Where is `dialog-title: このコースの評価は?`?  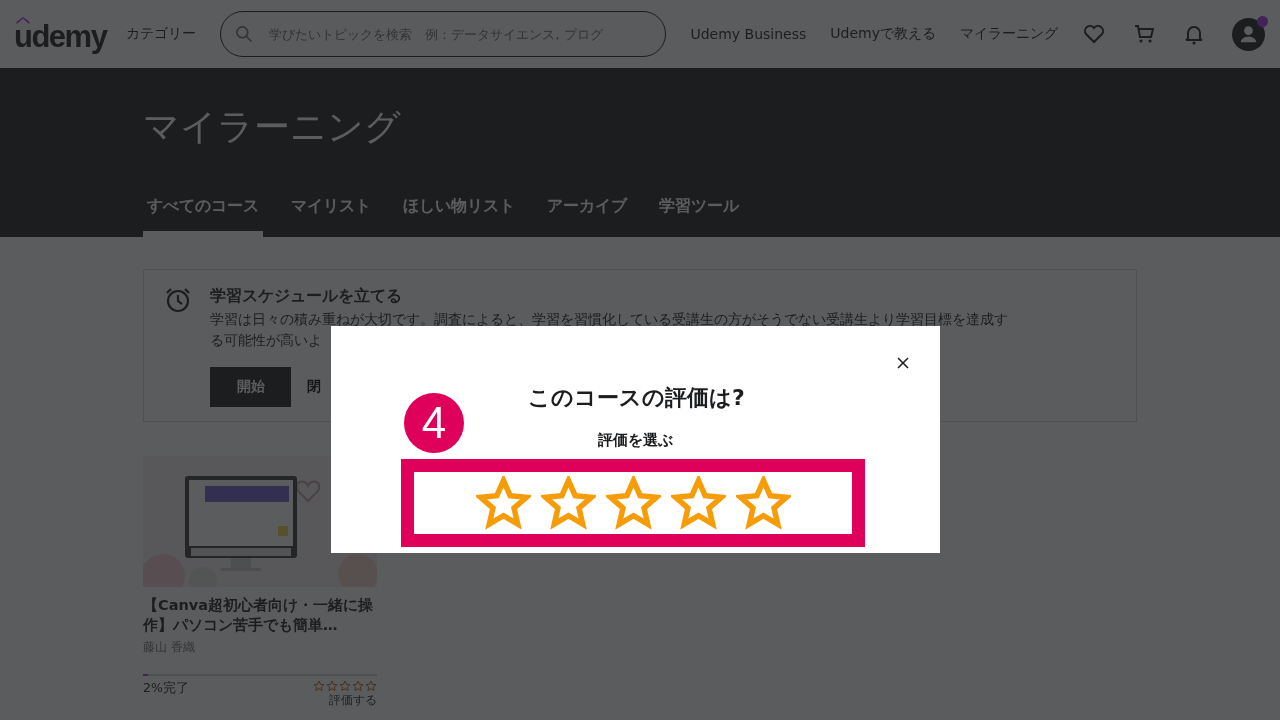
dialog-title: このコースの評価は? is located at coordinates (636, 398).